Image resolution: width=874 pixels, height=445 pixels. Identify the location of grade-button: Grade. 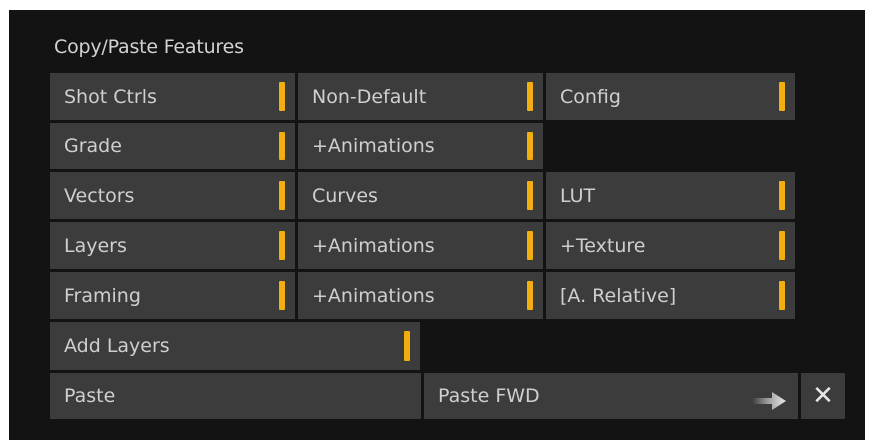
(172, 146).